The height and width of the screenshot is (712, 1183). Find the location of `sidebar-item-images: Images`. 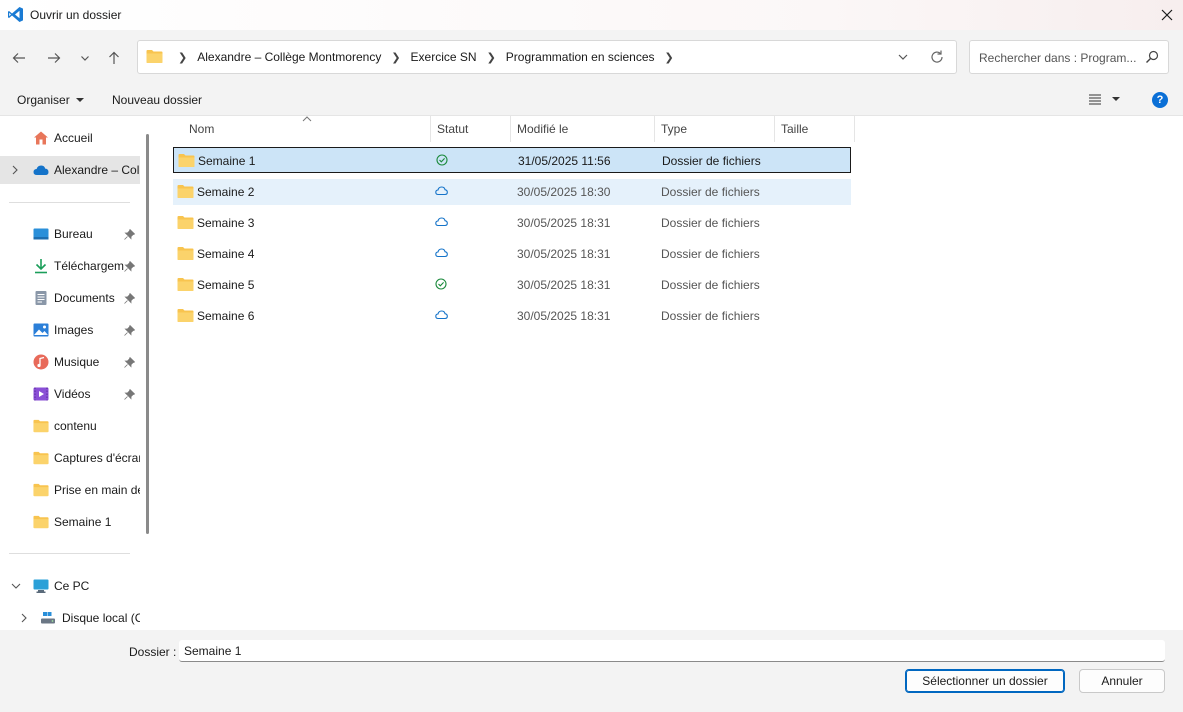

sidebar-item-images: Images is located at coordinates (70, 330).